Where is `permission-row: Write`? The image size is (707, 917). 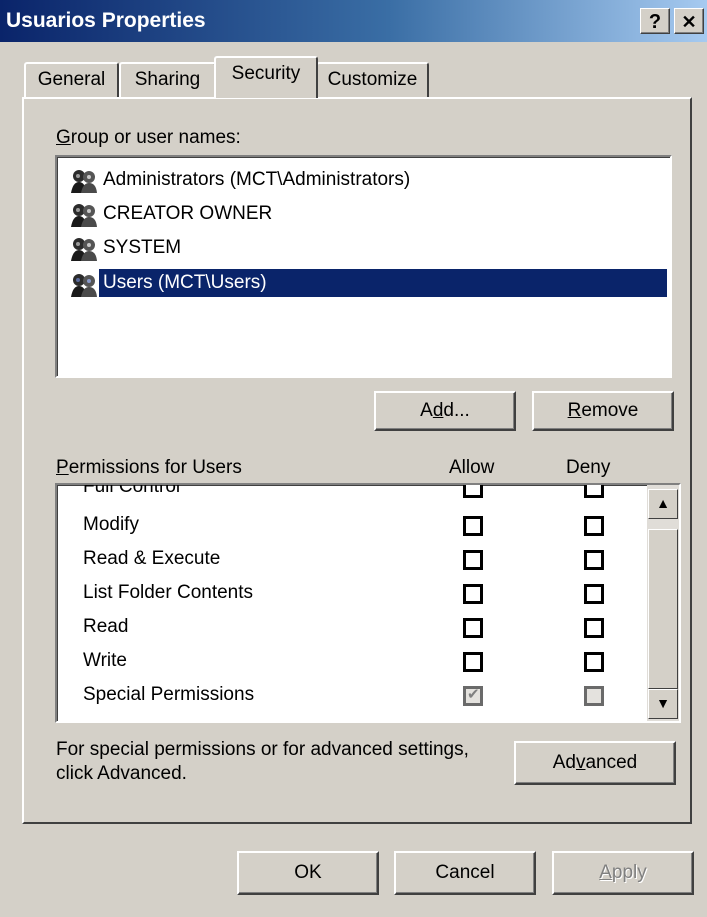
permission-row: Write is located at coordinates (352, 662).